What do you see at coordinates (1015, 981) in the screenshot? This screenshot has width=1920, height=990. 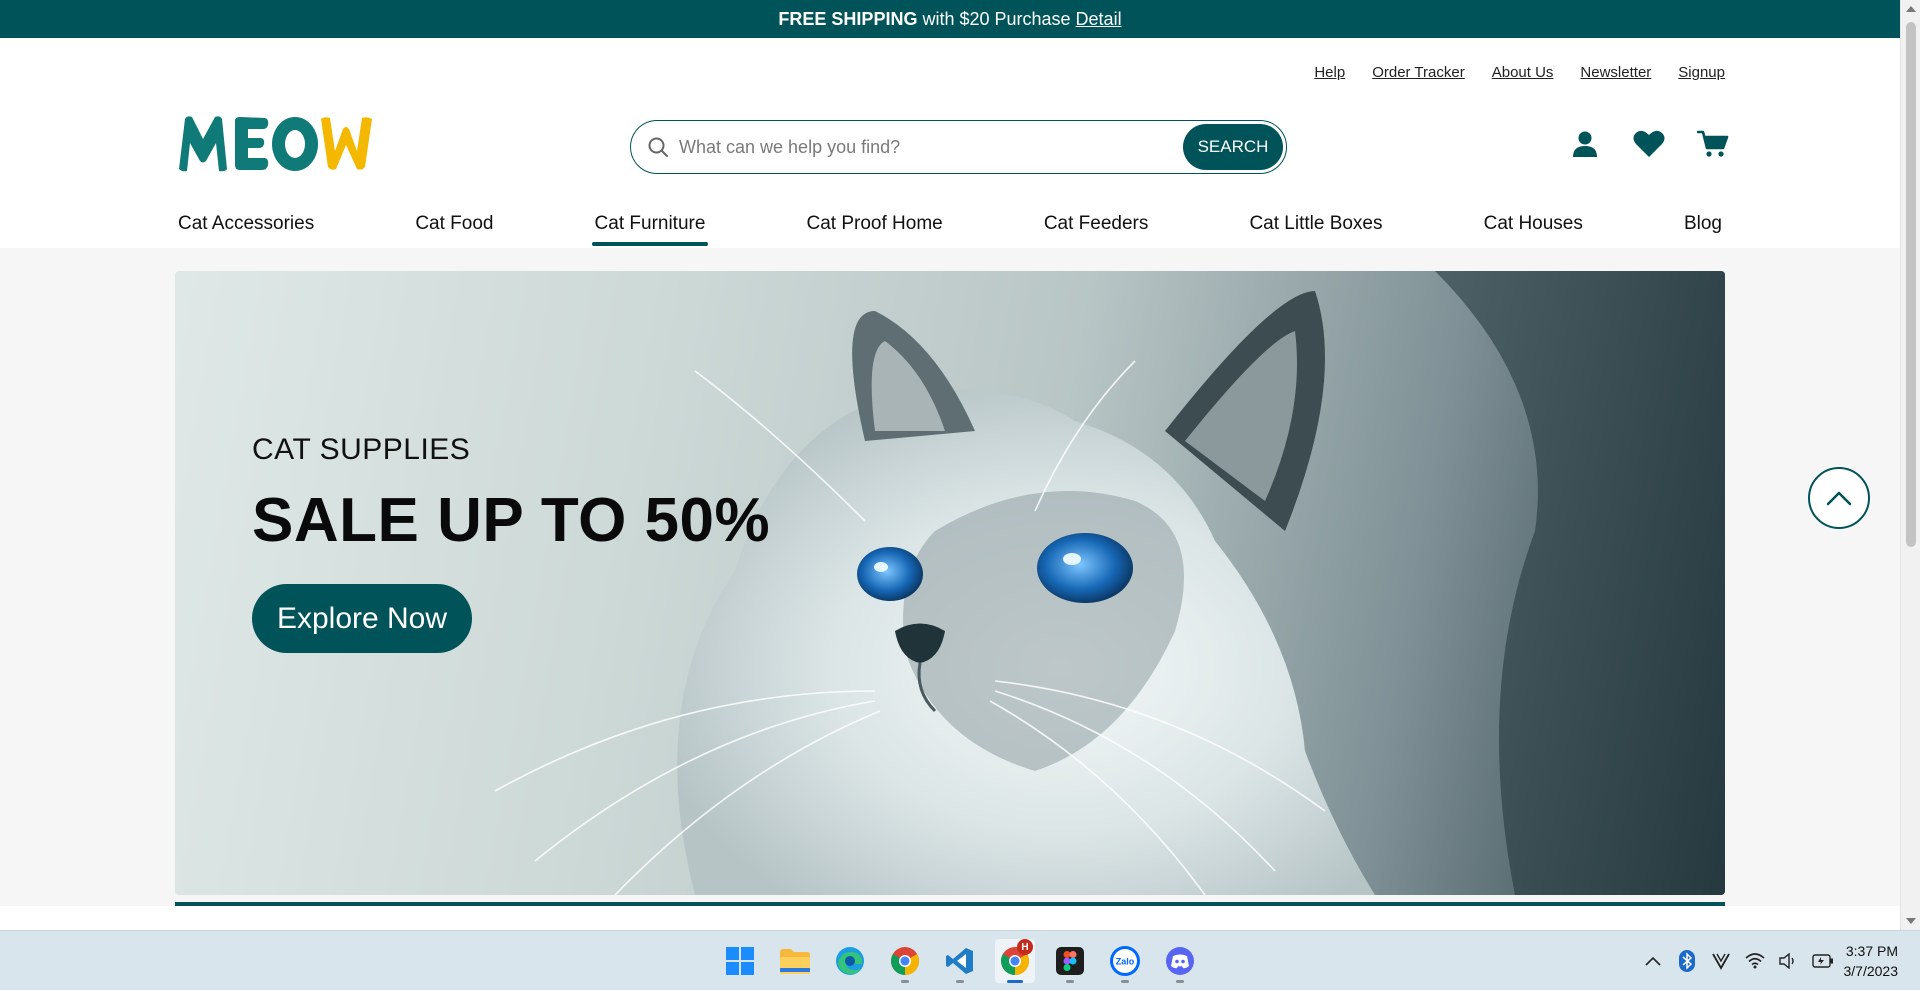 I see `active-indicator` at bounding box center [1015, 981].